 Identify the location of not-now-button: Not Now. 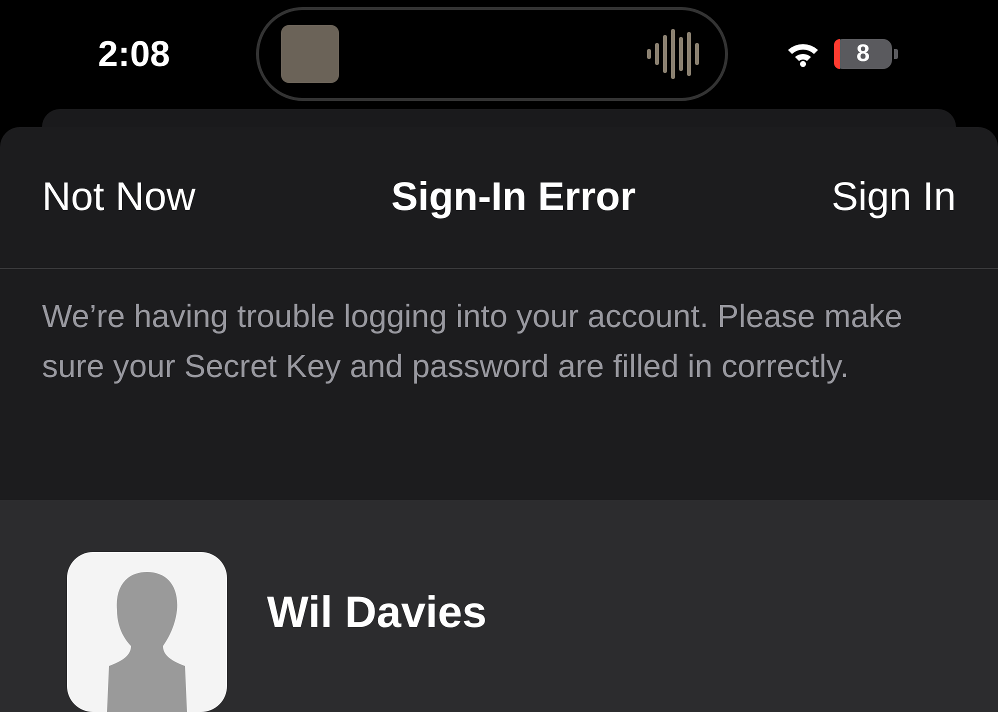
(119, 197).